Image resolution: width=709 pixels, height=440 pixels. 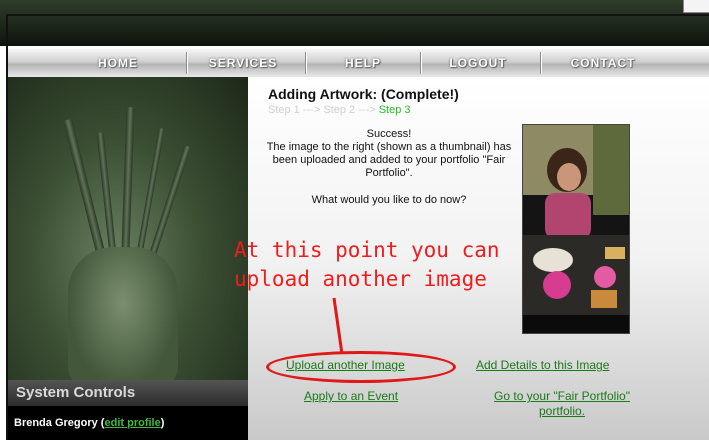 I want to click on edit-profile-link: edit profile, so click(x=132, y=423).